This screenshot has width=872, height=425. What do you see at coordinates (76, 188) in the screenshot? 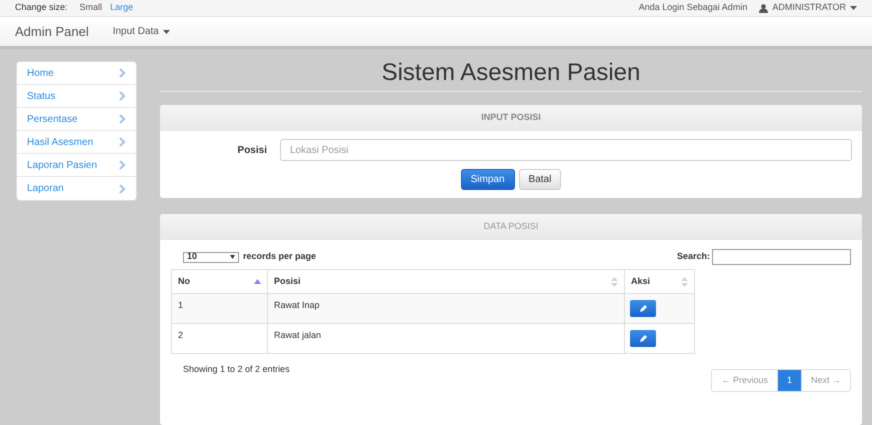
I see `sidebar-item: Laporan` at bounding box center [76, 188].